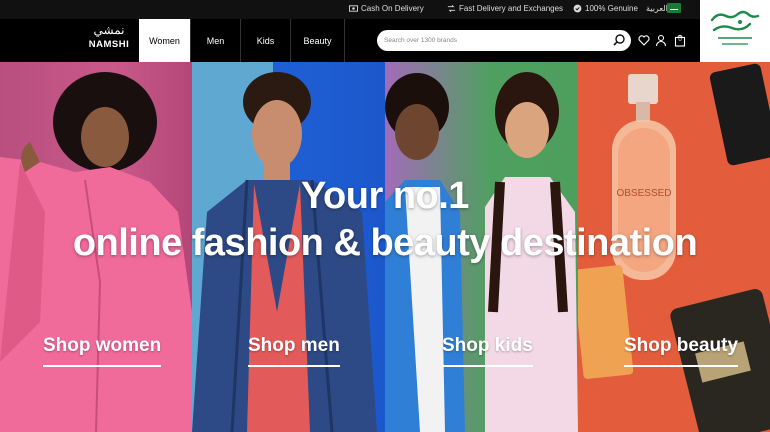 This screenshot has height=432, width=770. What do you see at coordinates (644, 40) in the screenshot?
I see `wishlist-heart-icon` at bounding box center [644, 40].